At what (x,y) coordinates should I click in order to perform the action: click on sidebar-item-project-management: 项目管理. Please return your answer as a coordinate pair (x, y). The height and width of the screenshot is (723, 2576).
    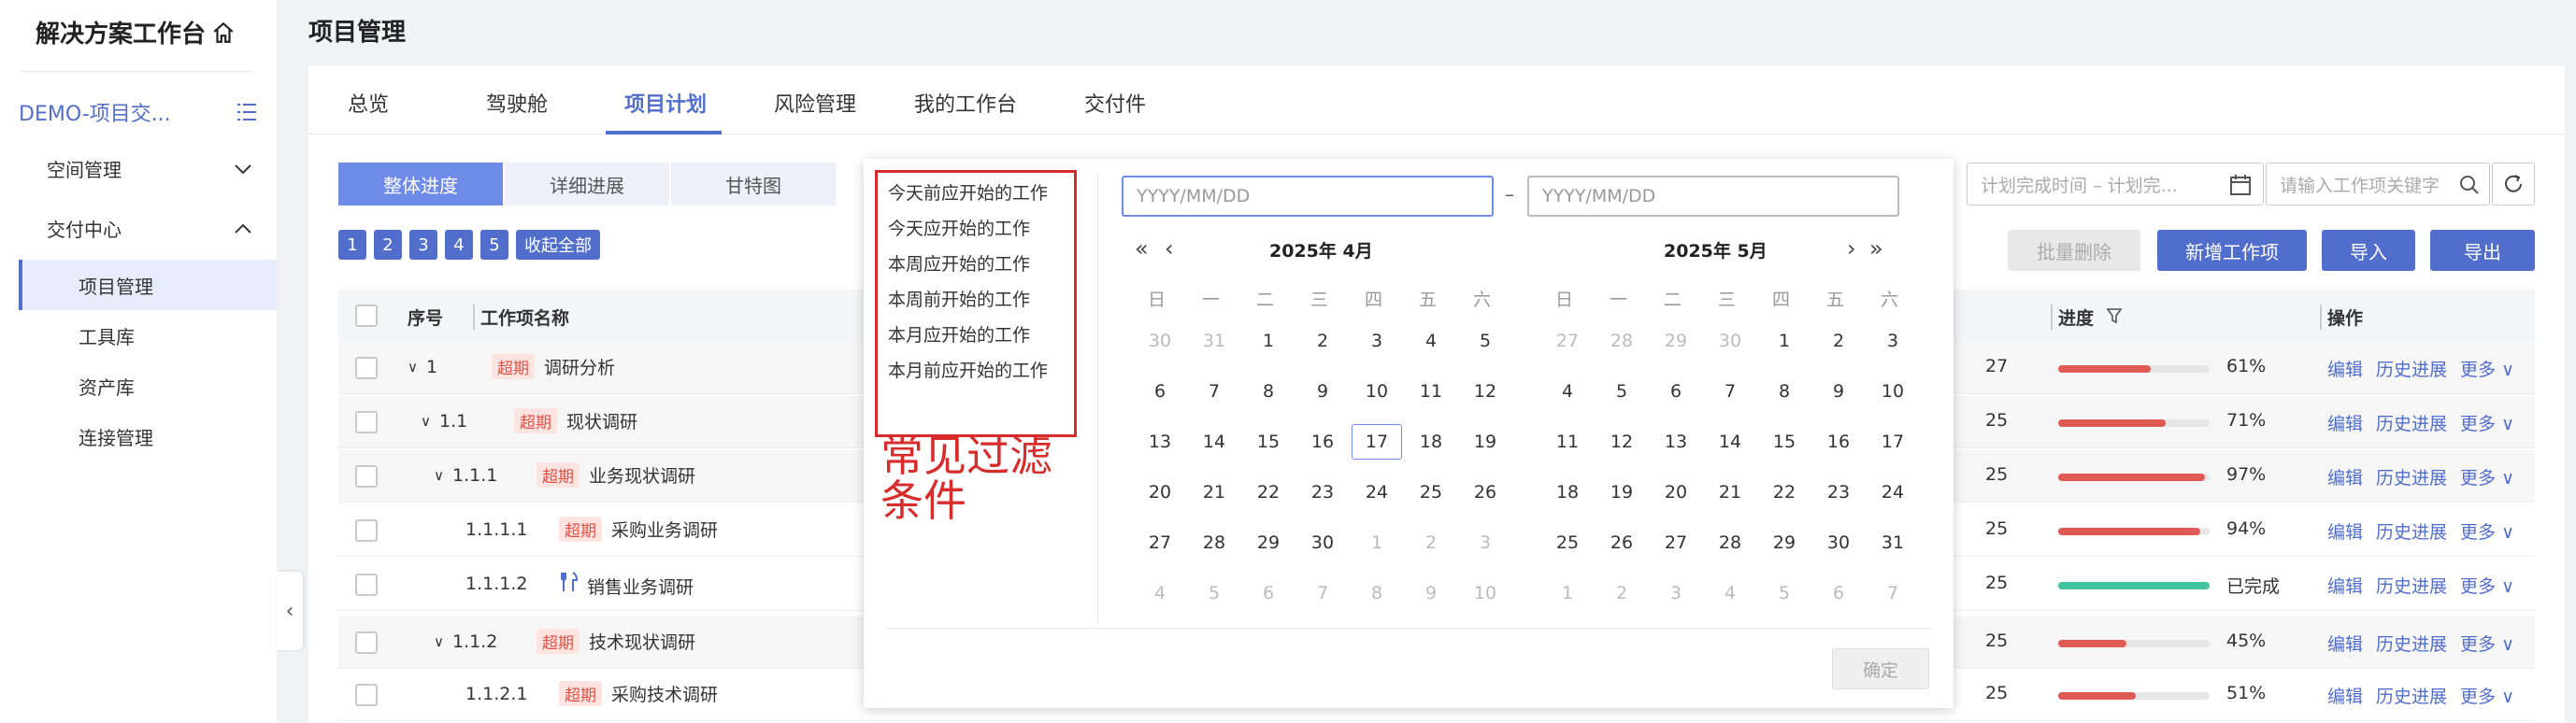
    Looking at the image, I should click on (148, 285).